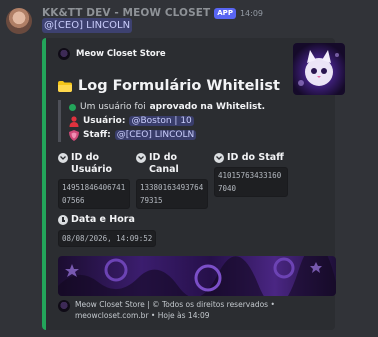 The height and width of the screenshot is (337, 378). I want to click on field-value: 1495184640674107566, so click(94, 194).